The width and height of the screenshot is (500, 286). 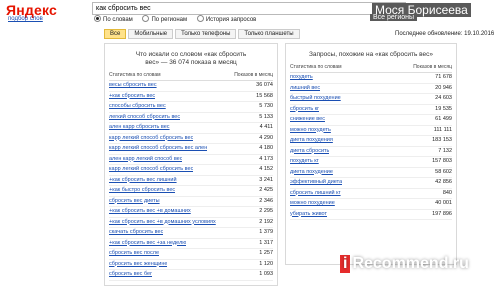 I want to click on phrase-link: сбросить кг, so click(x=304, y=110).